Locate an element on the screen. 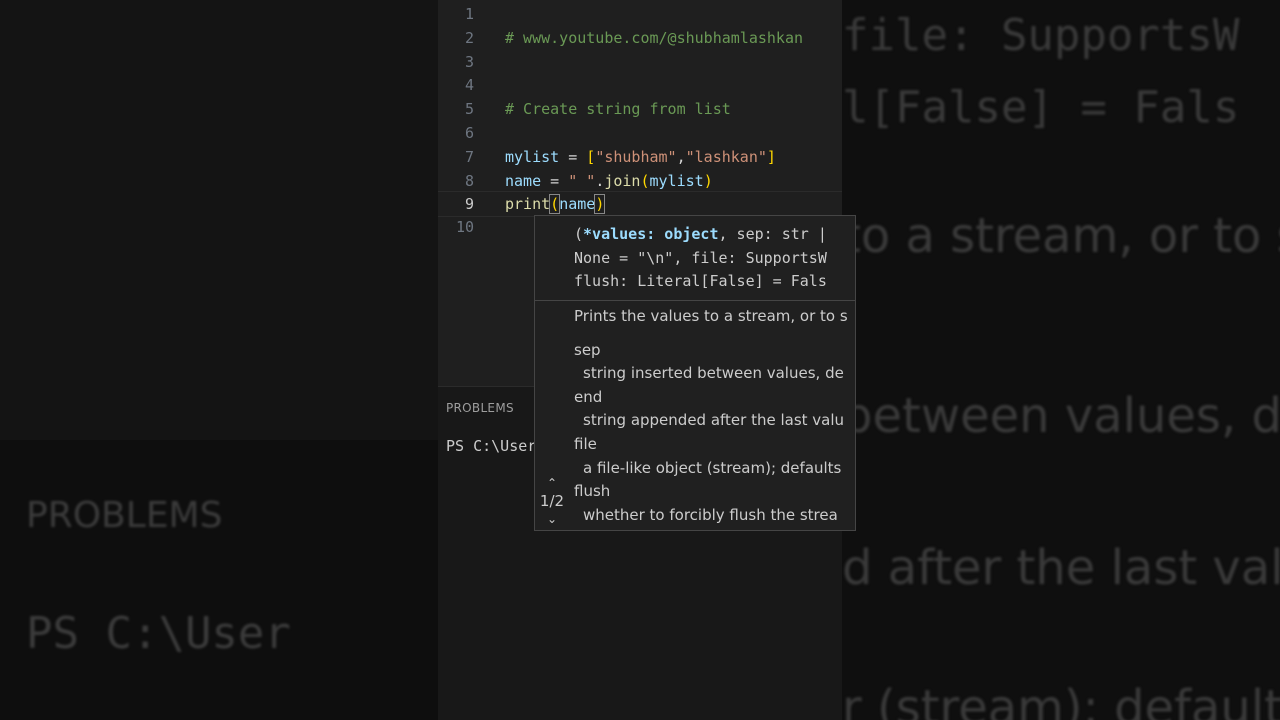 This screenshot has width=1280, height=720. code-line: 6 is located at coordinates (640, 133).